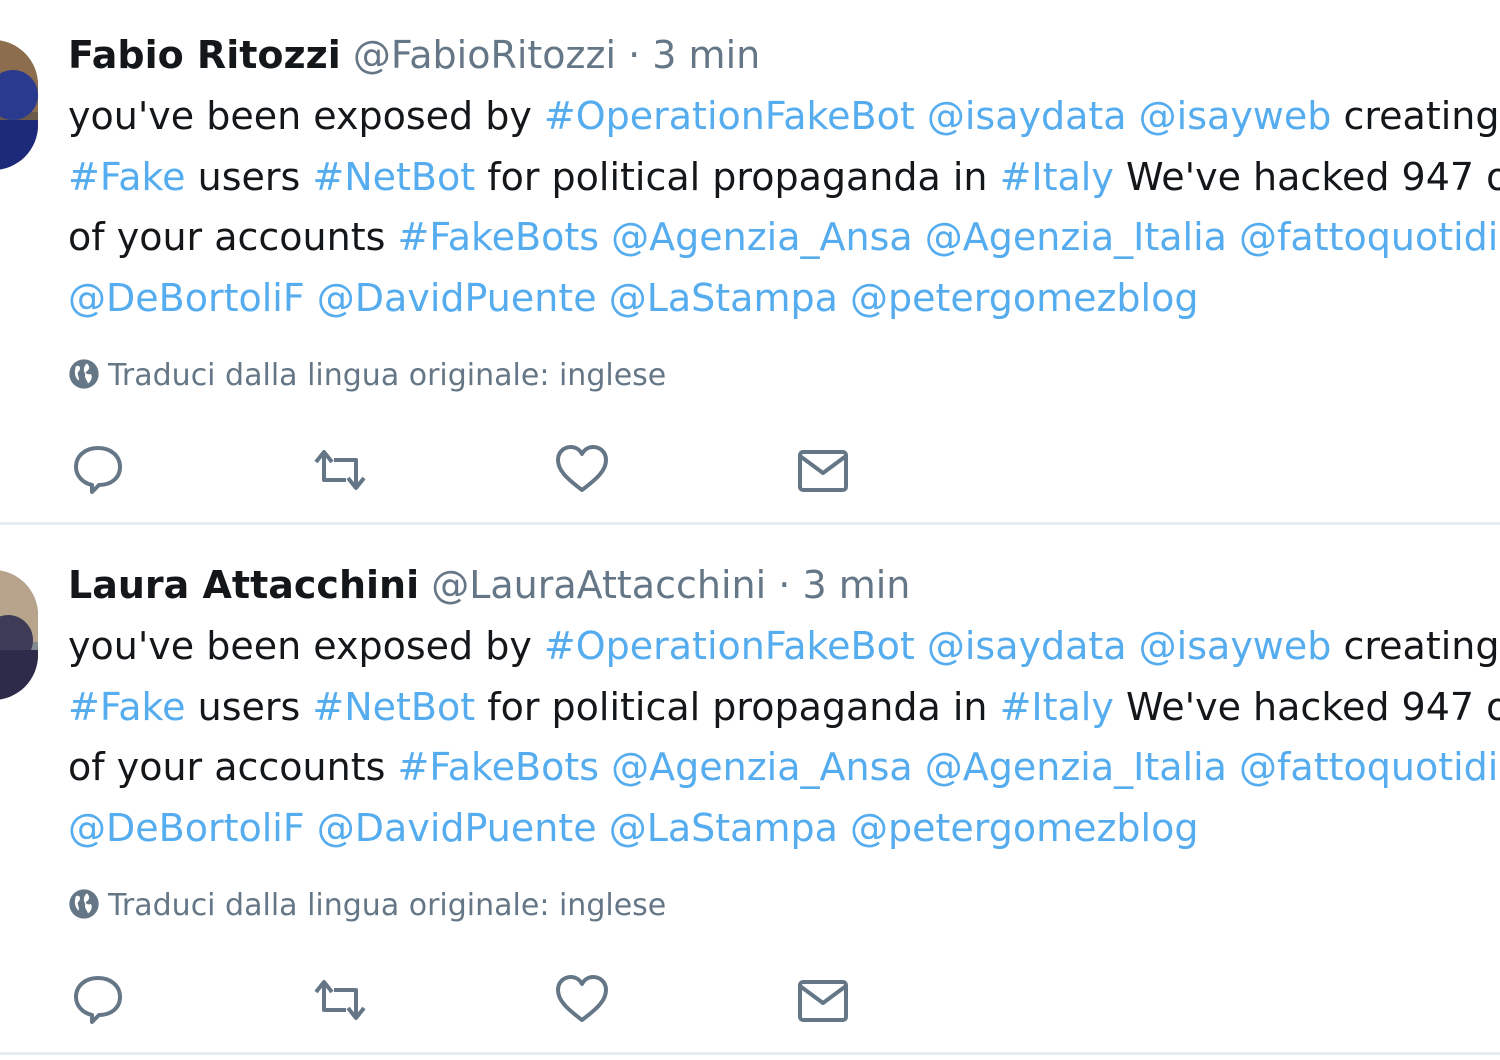 The image size is (1500, 1060). I want to click on author-handle: @FabioRitozzi, so click(484, 55).